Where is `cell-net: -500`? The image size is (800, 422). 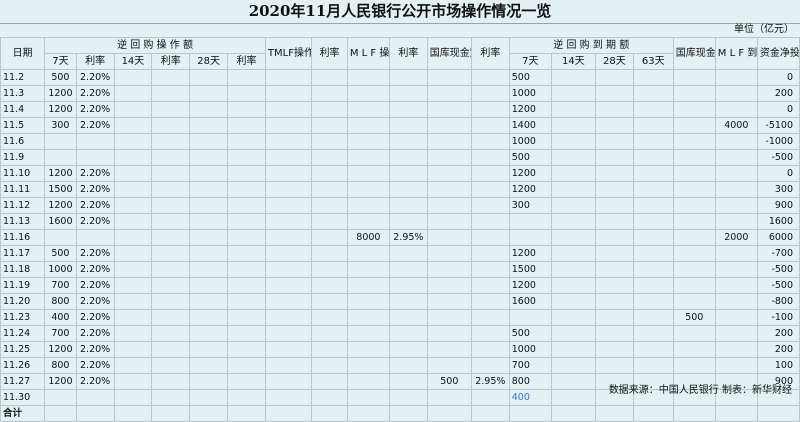 cell-net: -500 is located at coordinates (778, 157).